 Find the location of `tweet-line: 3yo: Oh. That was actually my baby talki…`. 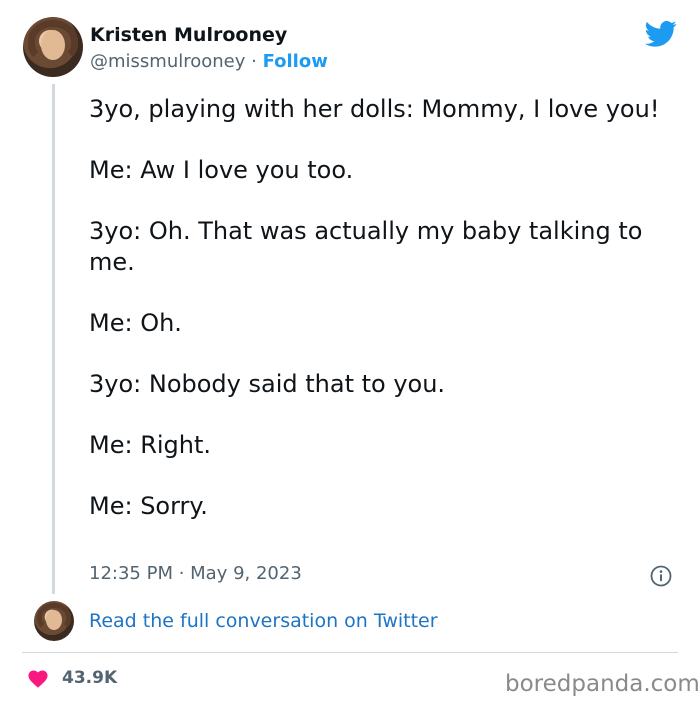

tweet-line: 3yo: Oh. That was actually my baby talki… is located at coordinates (366, 246).